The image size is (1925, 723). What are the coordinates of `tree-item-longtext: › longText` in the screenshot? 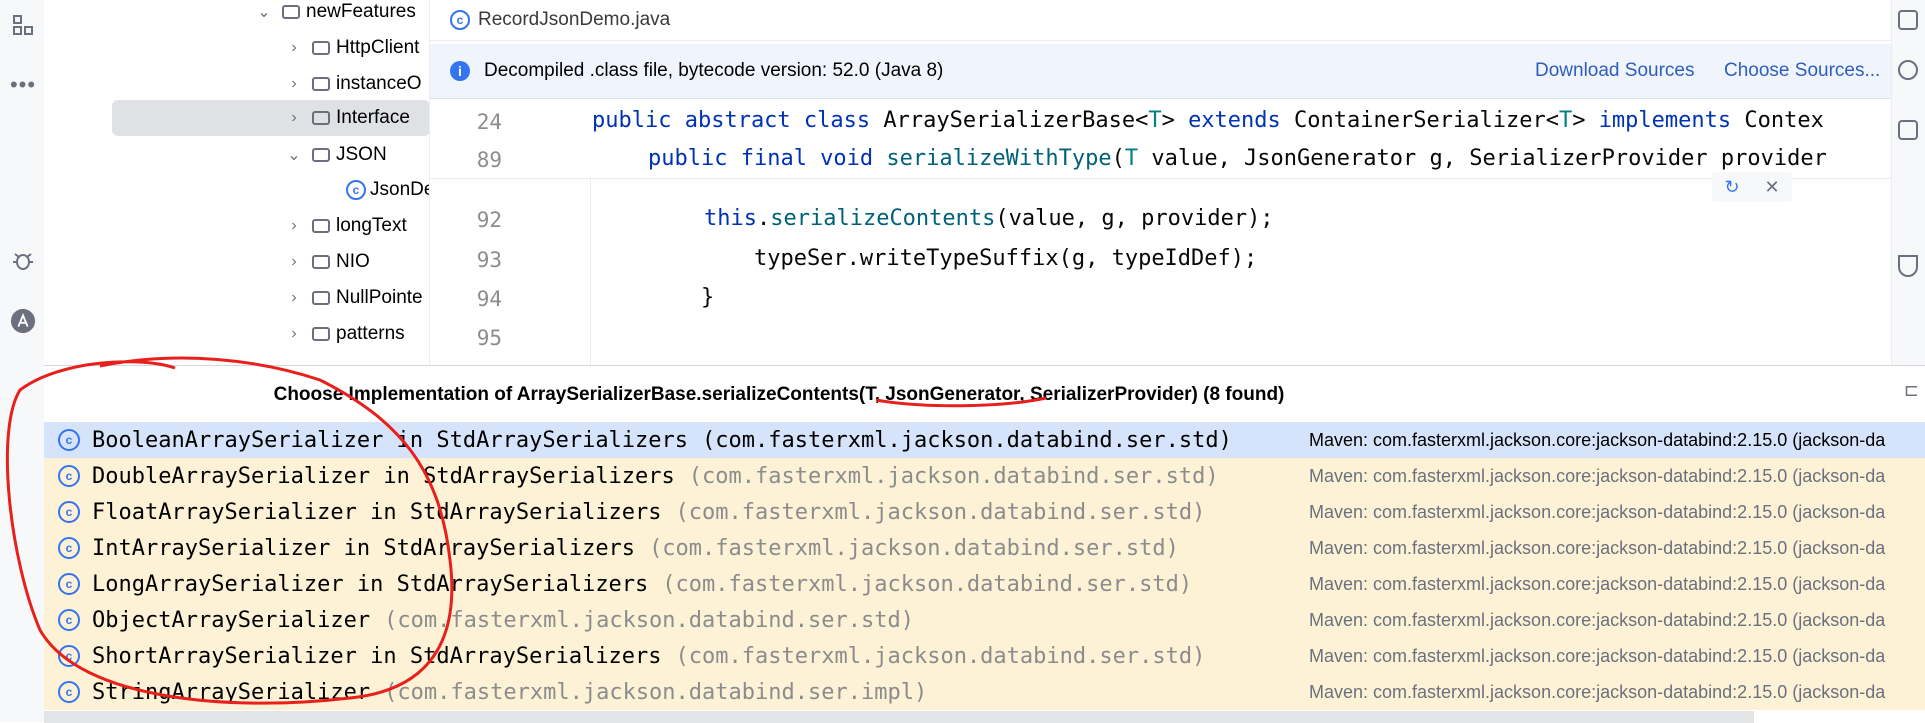 It's located at (345, 226).